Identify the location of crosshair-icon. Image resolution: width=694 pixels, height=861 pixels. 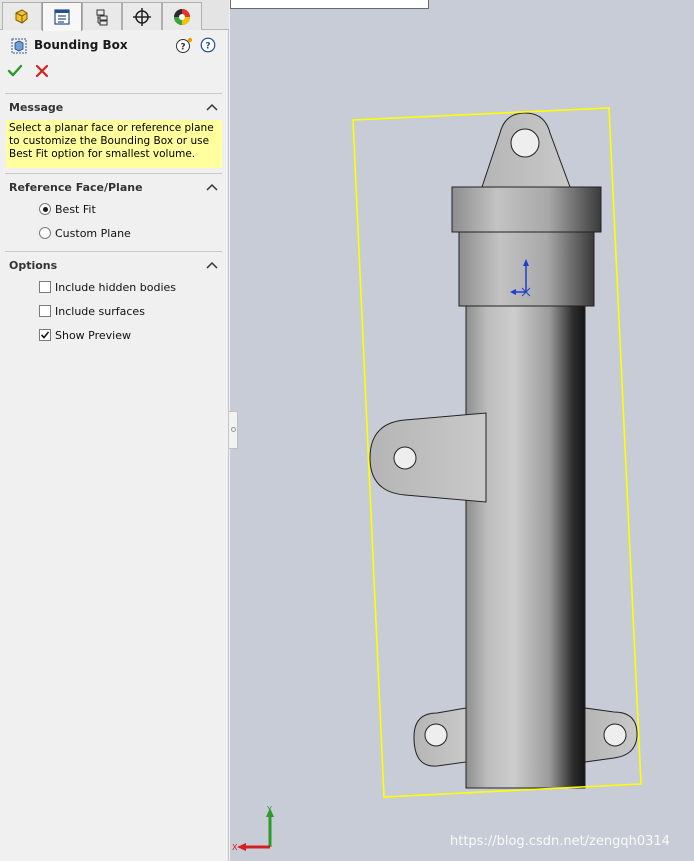
(142, 16).